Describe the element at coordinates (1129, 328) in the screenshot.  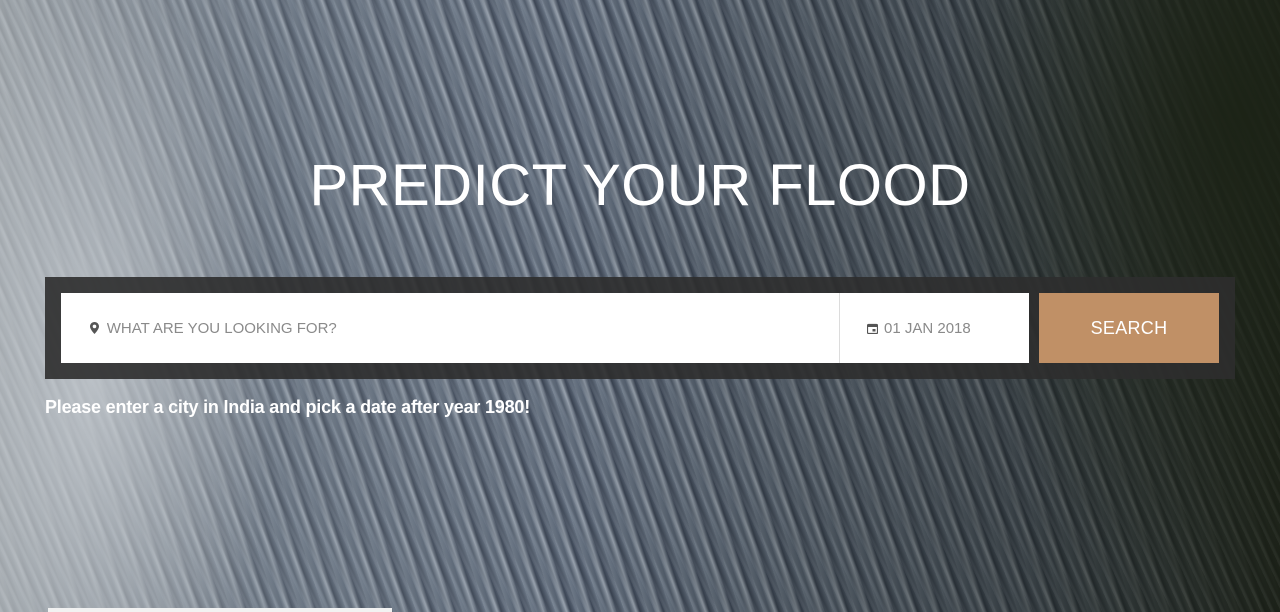
I see `search-button: SEARCH` at that location.